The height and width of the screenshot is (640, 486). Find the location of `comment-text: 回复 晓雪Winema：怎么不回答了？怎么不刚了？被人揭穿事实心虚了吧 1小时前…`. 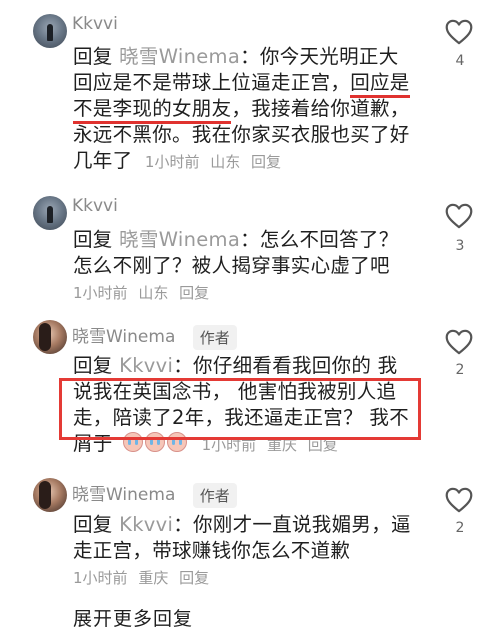

comment-text: 回复 晓雪Winema：怎么不回答了？怎么不刚了？被人揭穿事实心虚了吧 1小时前… is located at coordinates (243, 266).